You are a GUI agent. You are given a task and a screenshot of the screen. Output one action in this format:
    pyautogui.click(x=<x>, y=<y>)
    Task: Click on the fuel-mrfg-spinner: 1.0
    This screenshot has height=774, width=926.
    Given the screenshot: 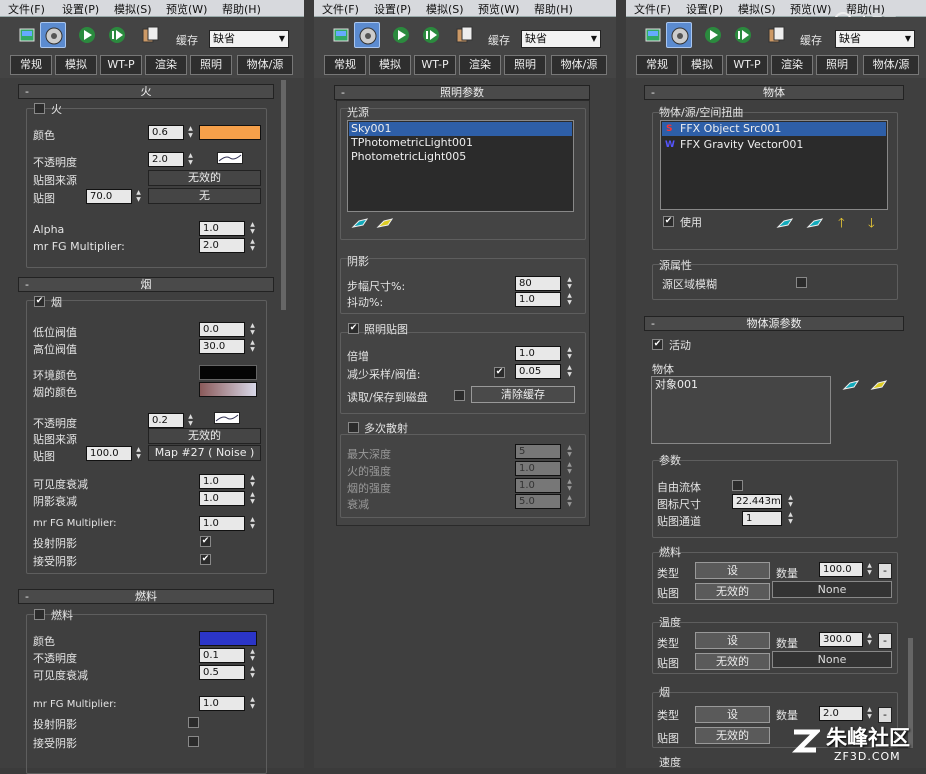 What is the action you would take?
    pyautogui.click(x=222, y=703)
    